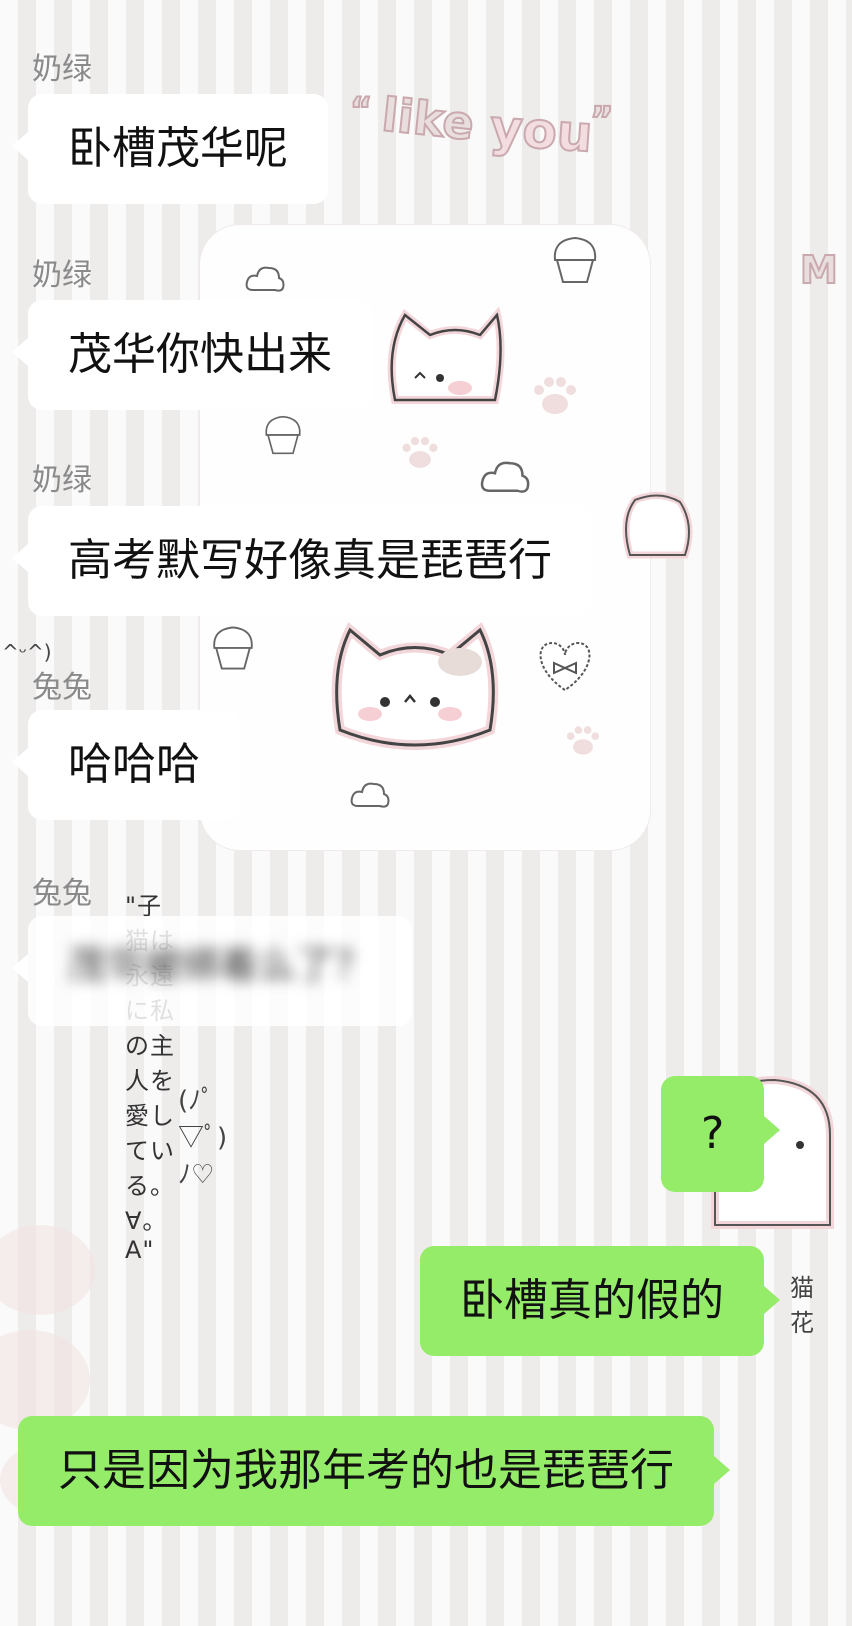 This screenshot has width=852, height=1626. What do you see at coordinates (592, 1300) in the screenshot?
I see `message-text: 卧槽真的假的` at bounding box center [592, 1300].